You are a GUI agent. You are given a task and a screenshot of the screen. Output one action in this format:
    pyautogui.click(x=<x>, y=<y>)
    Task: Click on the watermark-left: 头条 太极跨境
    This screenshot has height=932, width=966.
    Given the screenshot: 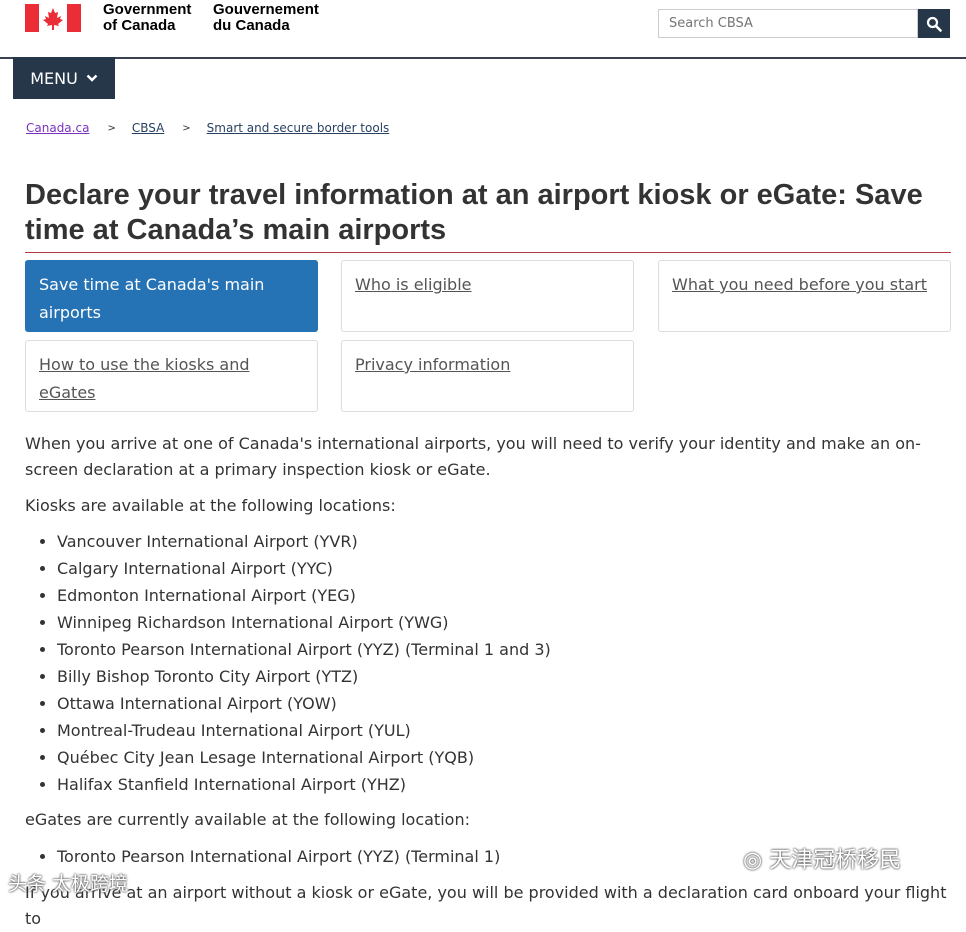 What is the action you would take?
    pyautogui.click(x=68, y=884)
    